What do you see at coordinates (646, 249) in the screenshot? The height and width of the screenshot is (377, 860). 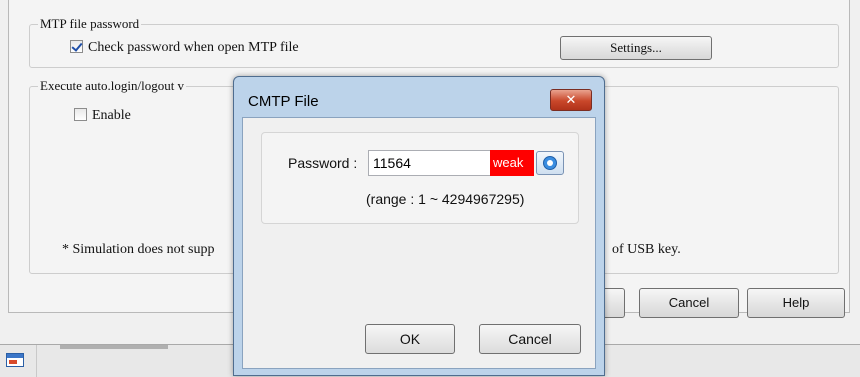 I see `usb-key-note: of USB key.` at bounding box center [646, 249].